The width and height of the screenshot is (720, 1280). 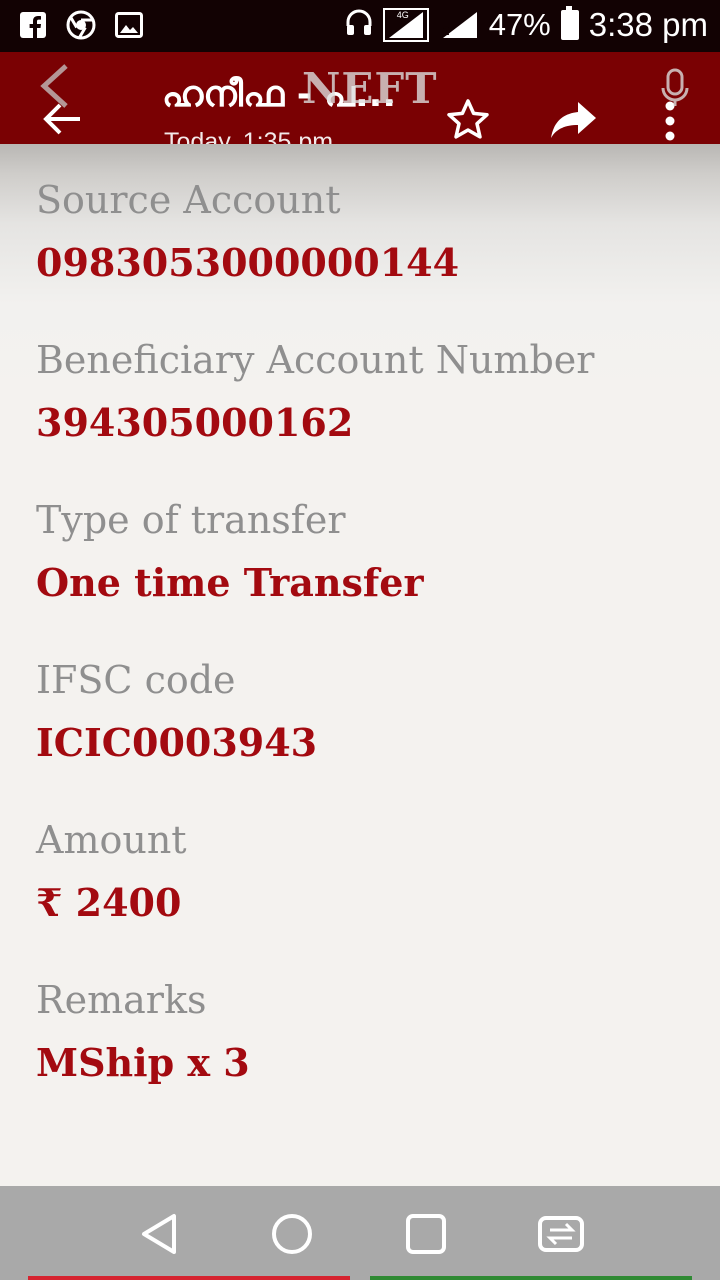 I want to click on signal-4g-icon: 4G, so click(x=405, y=25).